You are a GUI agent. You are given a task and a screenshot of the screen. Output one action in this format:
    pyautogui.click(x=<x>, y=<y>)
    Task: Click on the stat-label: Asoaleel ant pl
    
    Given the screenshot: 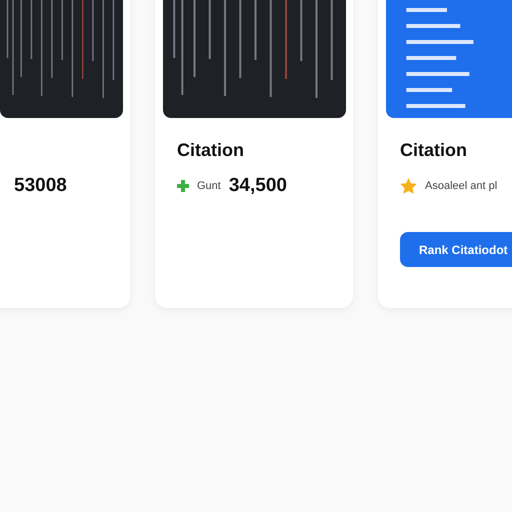 What is the action you would take?
    pyautogui.click(x=461, y=186)
    